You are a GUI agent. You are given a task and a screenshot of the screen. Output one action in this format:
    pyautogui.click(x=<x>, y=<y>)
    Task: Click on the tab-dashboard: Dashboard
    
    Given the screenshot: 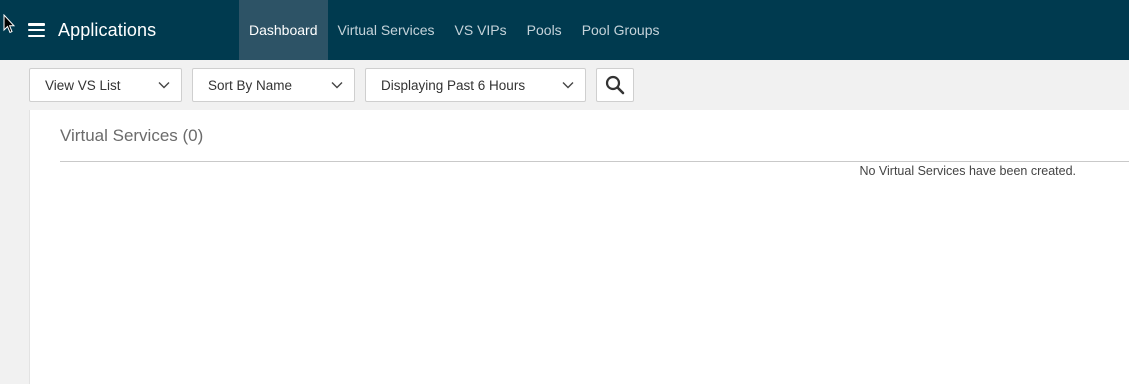 What is the action you would take?
    pyautogui.click(x=283, y=30)
    